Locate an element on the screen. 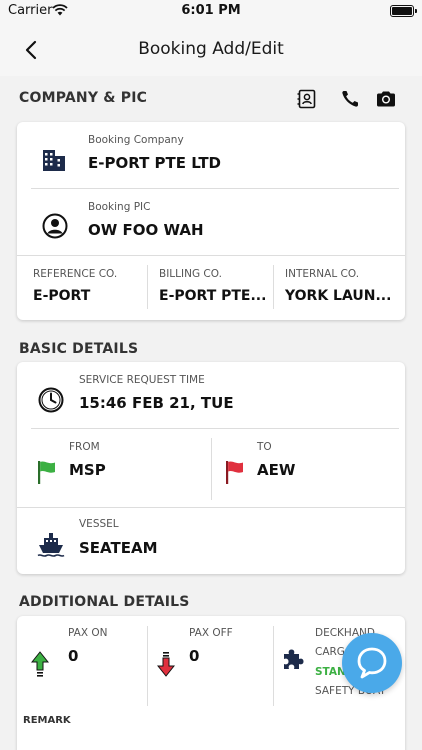 The height and width of the screenshot is (750, 422). clock-icon is located at coordinates (51, 400).